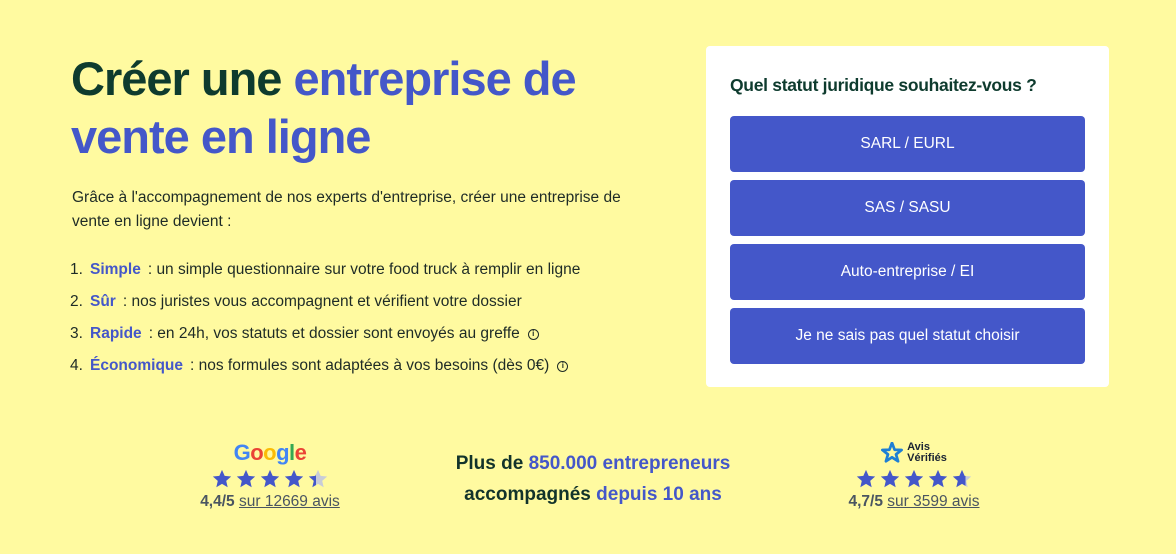 The image size is (1176, 554). What do you see at coordinates (371, 108) in the screenshot?
I see `page-title: Créer une entreprise de vente en ligne` at bounding box center [371, 108].